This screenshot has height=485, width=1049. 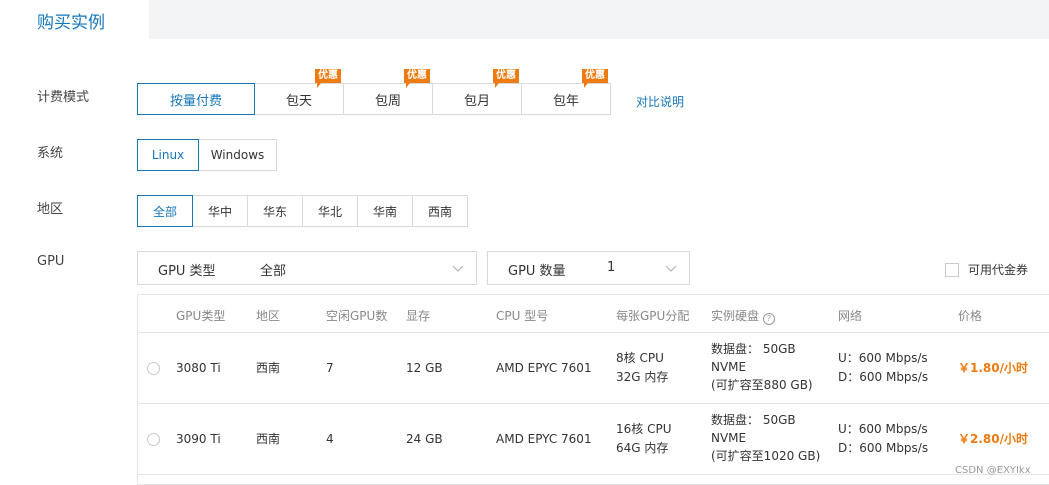 I want to click on gpu-label: GPU, so click(x=51, y=261).